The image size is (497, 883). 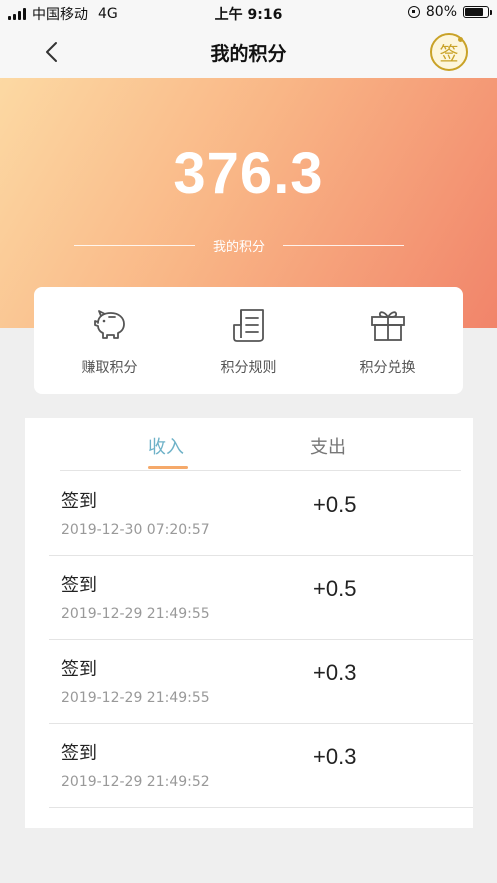 I want to click on points-label: 我的积分, so click(x=239, y=247).